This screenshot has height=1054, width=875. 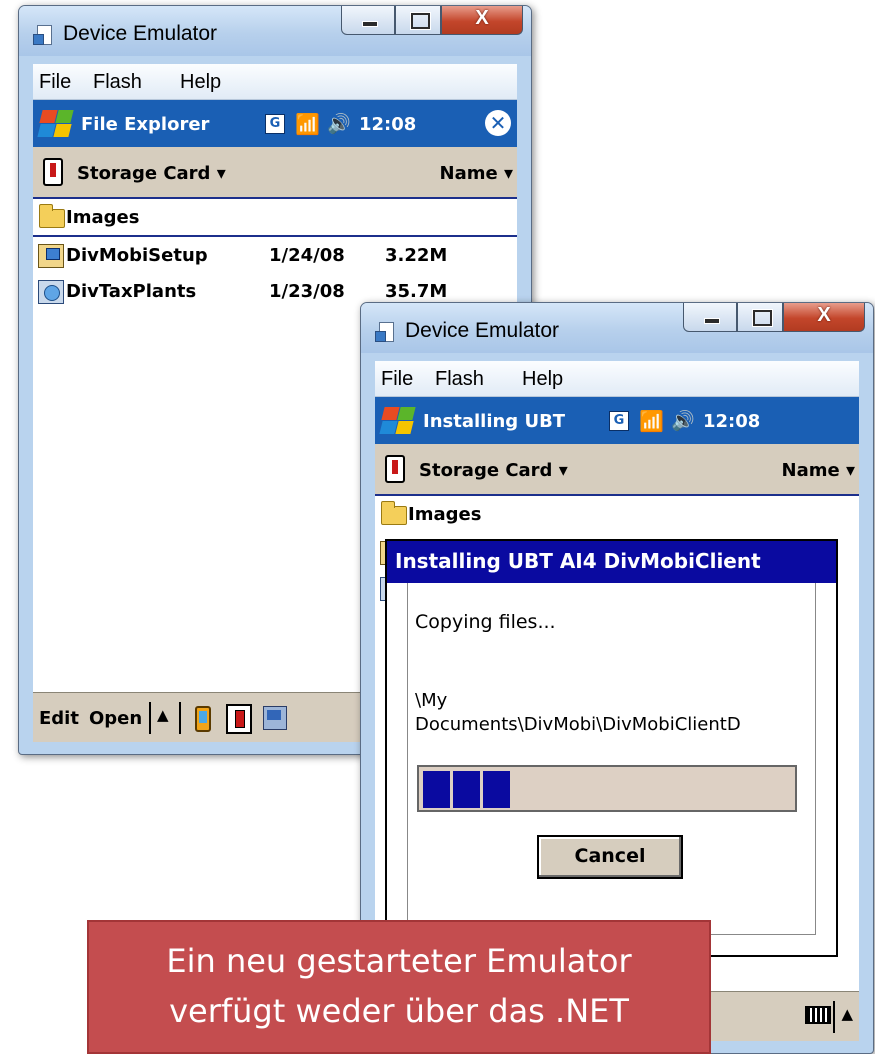 What do you see at coordinates (494, 421) in the screenshot?
I see `nav-app-title: Installing UBT` at bounding box center [494, 421].